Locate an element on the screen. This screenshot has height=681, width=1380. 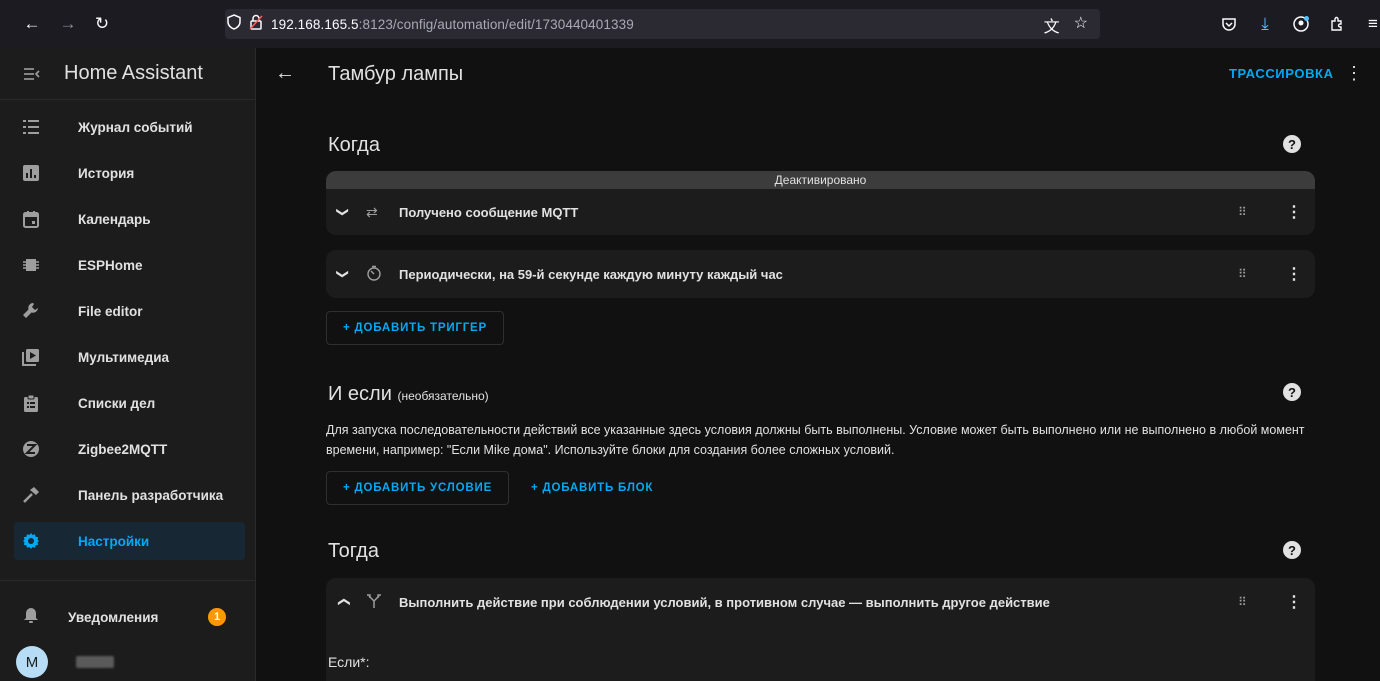
sidebar-divider is located at coordinates (127, 580).